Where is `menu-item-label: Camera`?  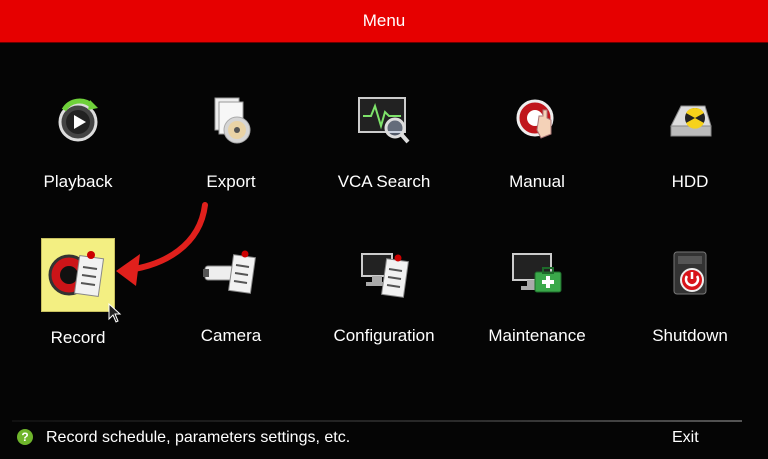
menu-item-label: Camera is located at coordinates (231, 335).